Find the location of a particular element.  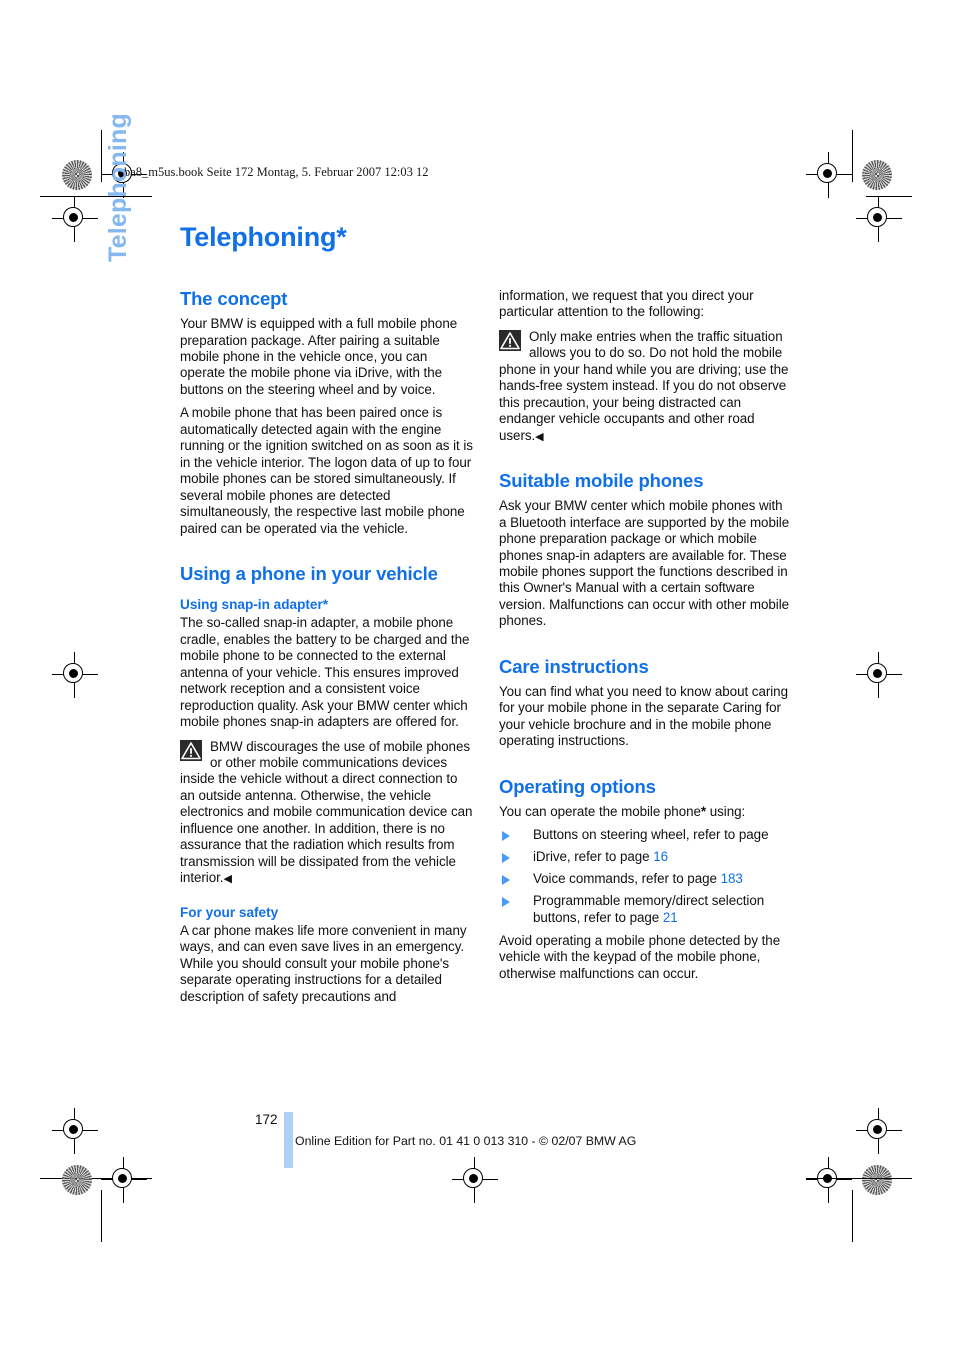

rosette-target-mark-top-left is located at coordinates (77, 175).